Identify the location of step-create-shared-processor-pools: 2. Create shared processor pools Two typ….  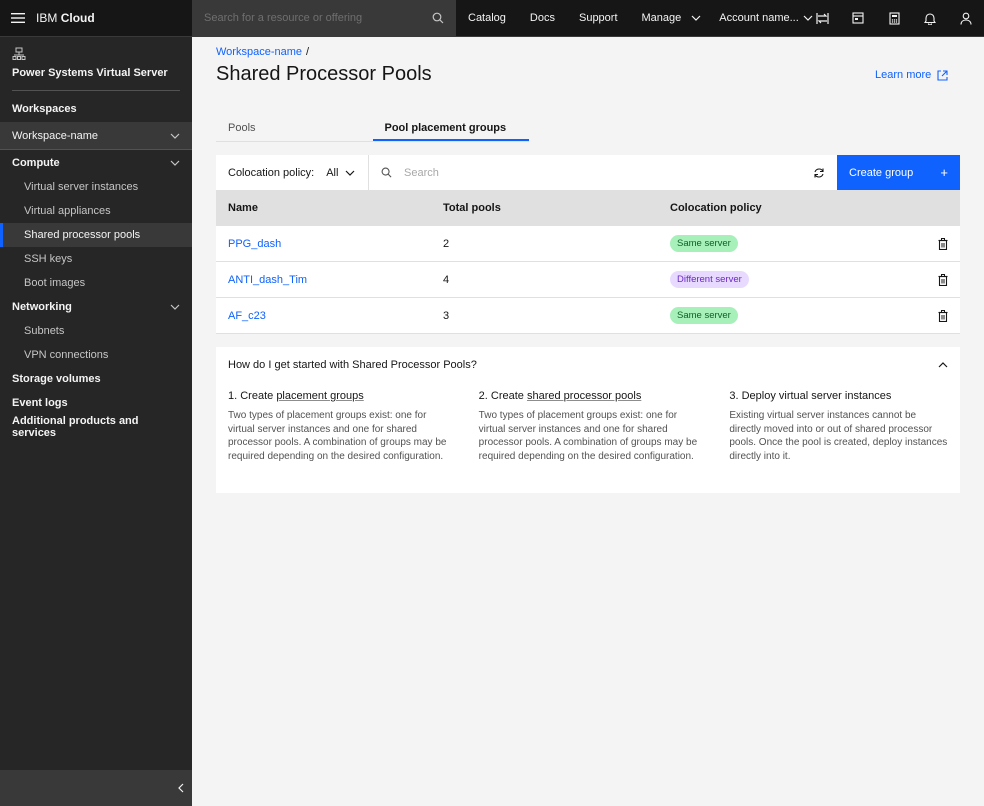
(588, 426).